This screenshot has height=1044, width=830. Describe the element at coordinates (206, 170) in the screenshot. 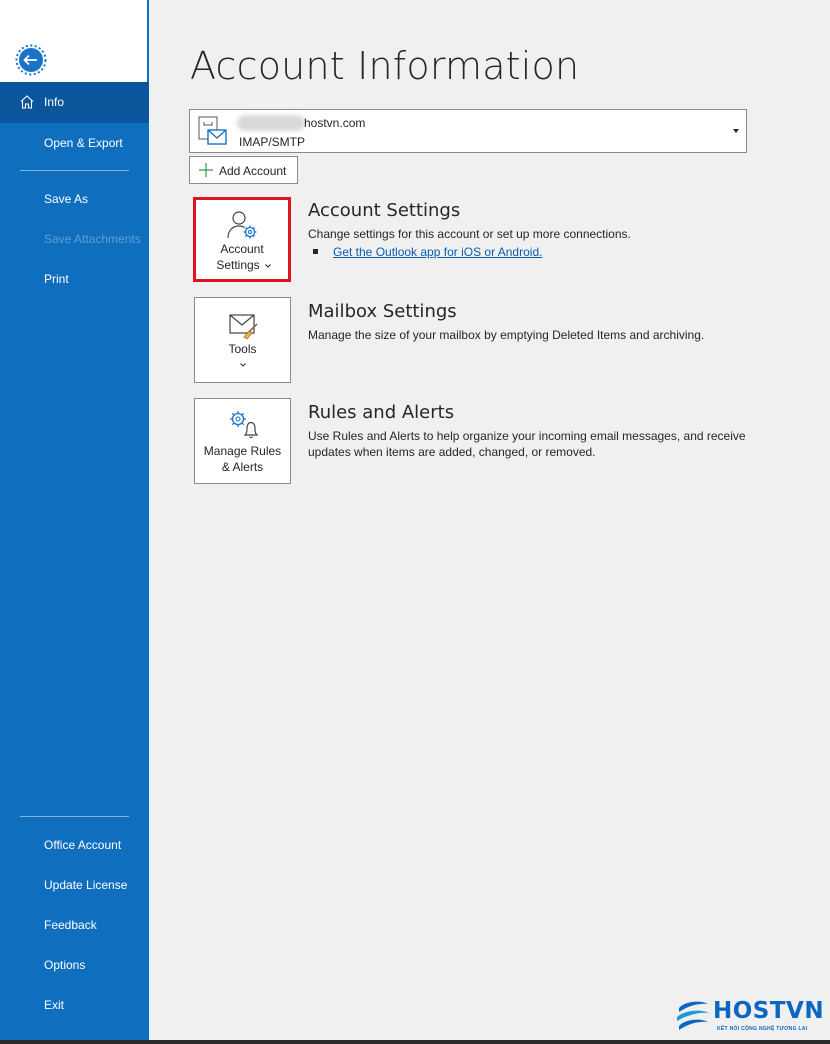

I see `plus-icon` at that location.